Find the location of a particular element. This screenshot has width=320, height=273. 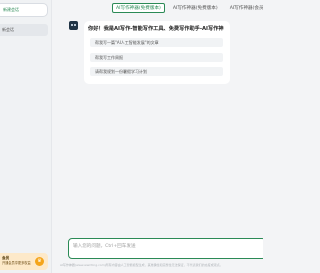

crown-icon: ♛ is located at coordinates (39, 261).